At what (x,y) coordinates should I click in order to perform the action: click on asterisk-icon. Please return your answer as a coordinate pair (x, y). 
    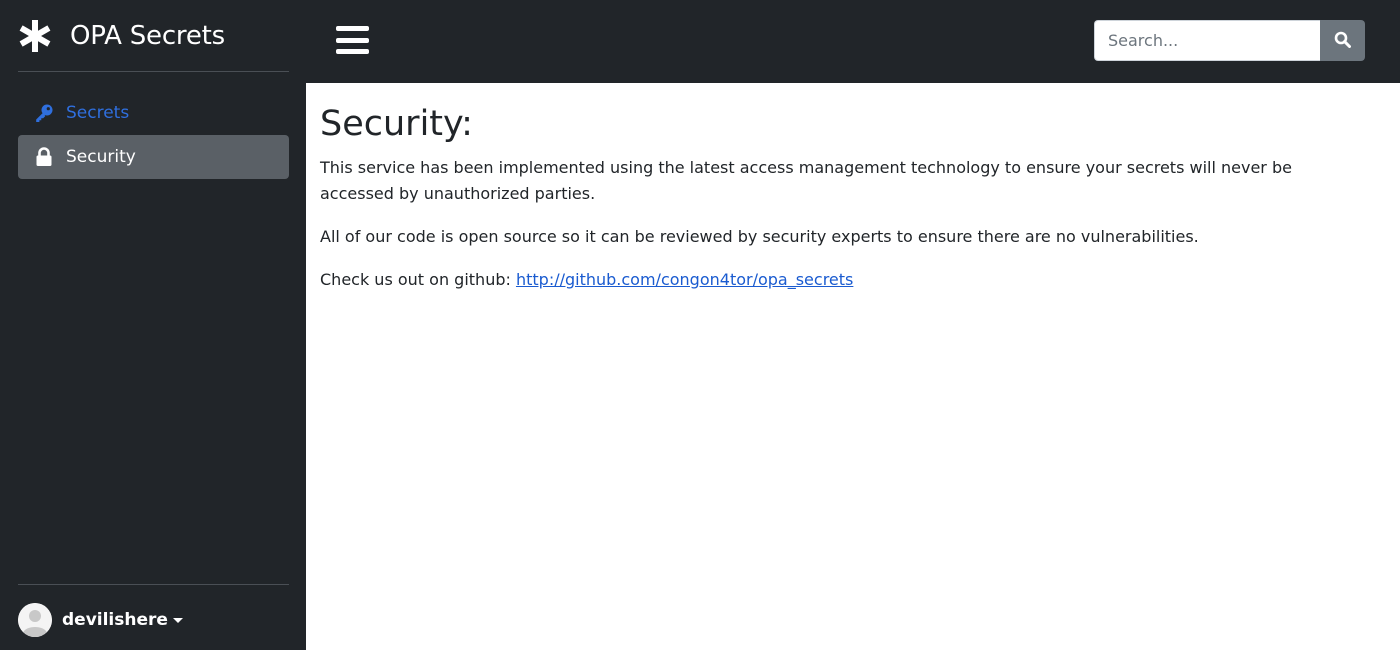
    Looking at the image, I should click on (35, 36).